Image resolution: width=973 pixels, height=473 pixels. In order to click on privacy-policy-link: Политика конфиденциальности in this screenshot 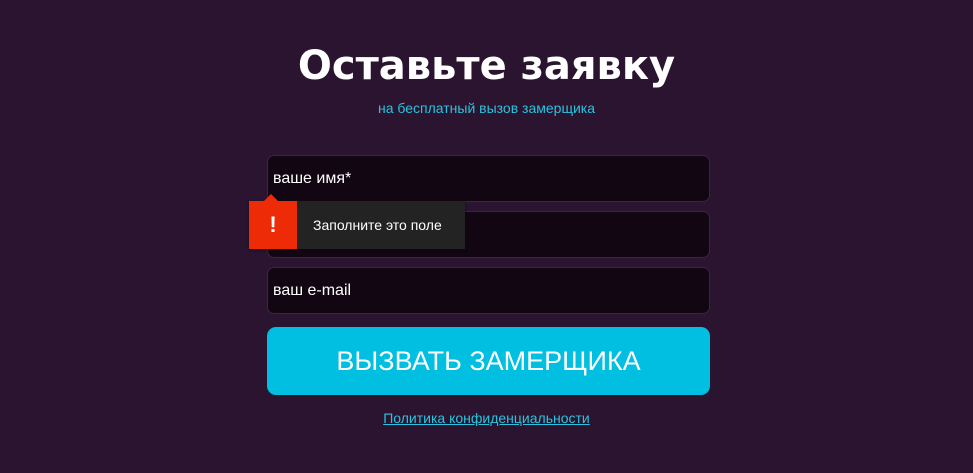, I will do `click(486, 418)`.